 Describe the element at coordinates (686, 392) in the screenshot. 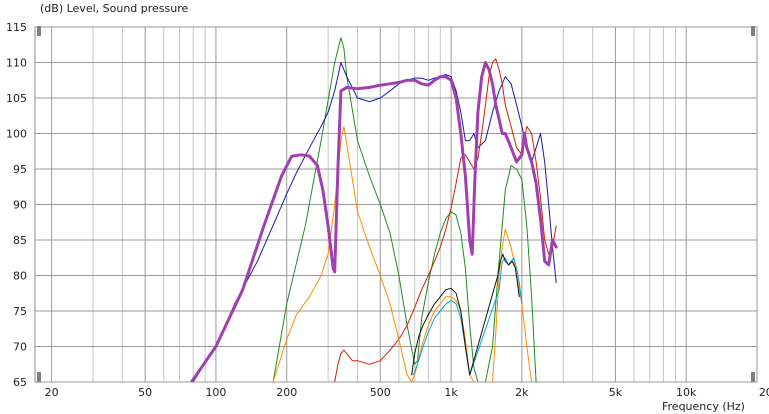

I see `x-tick-label: 10k` at that location.